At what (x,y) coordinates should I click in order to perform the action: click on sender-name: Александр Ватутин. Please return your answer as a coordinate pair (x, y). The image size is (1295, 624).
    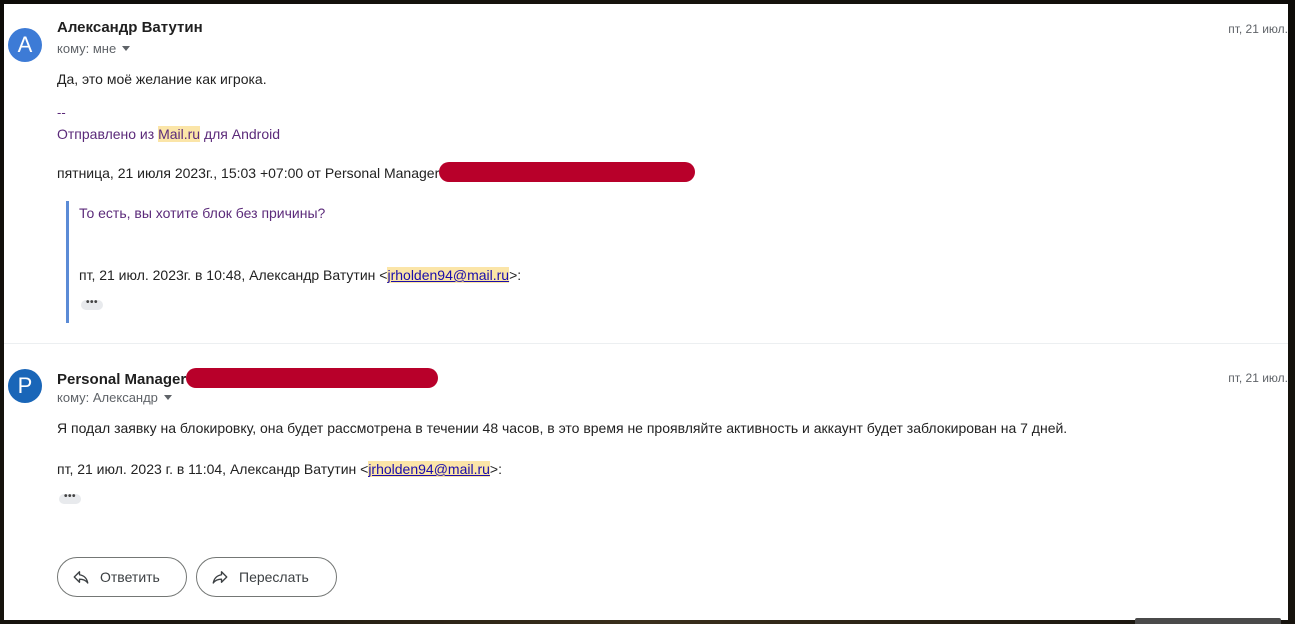
    Looking at the image, I should click on (130, 27).